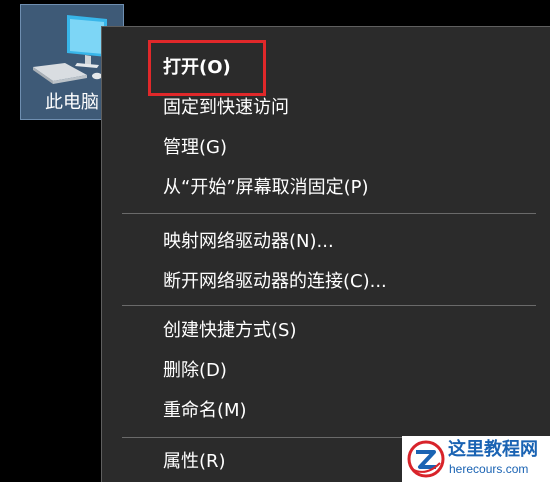 This screenshot has width=550, height=482. Describe the element at coordinates (326, 188) in the screenshot. I see `menu-item-unpin-start: 从“开始”屏幕取消固定(P)` at that location.